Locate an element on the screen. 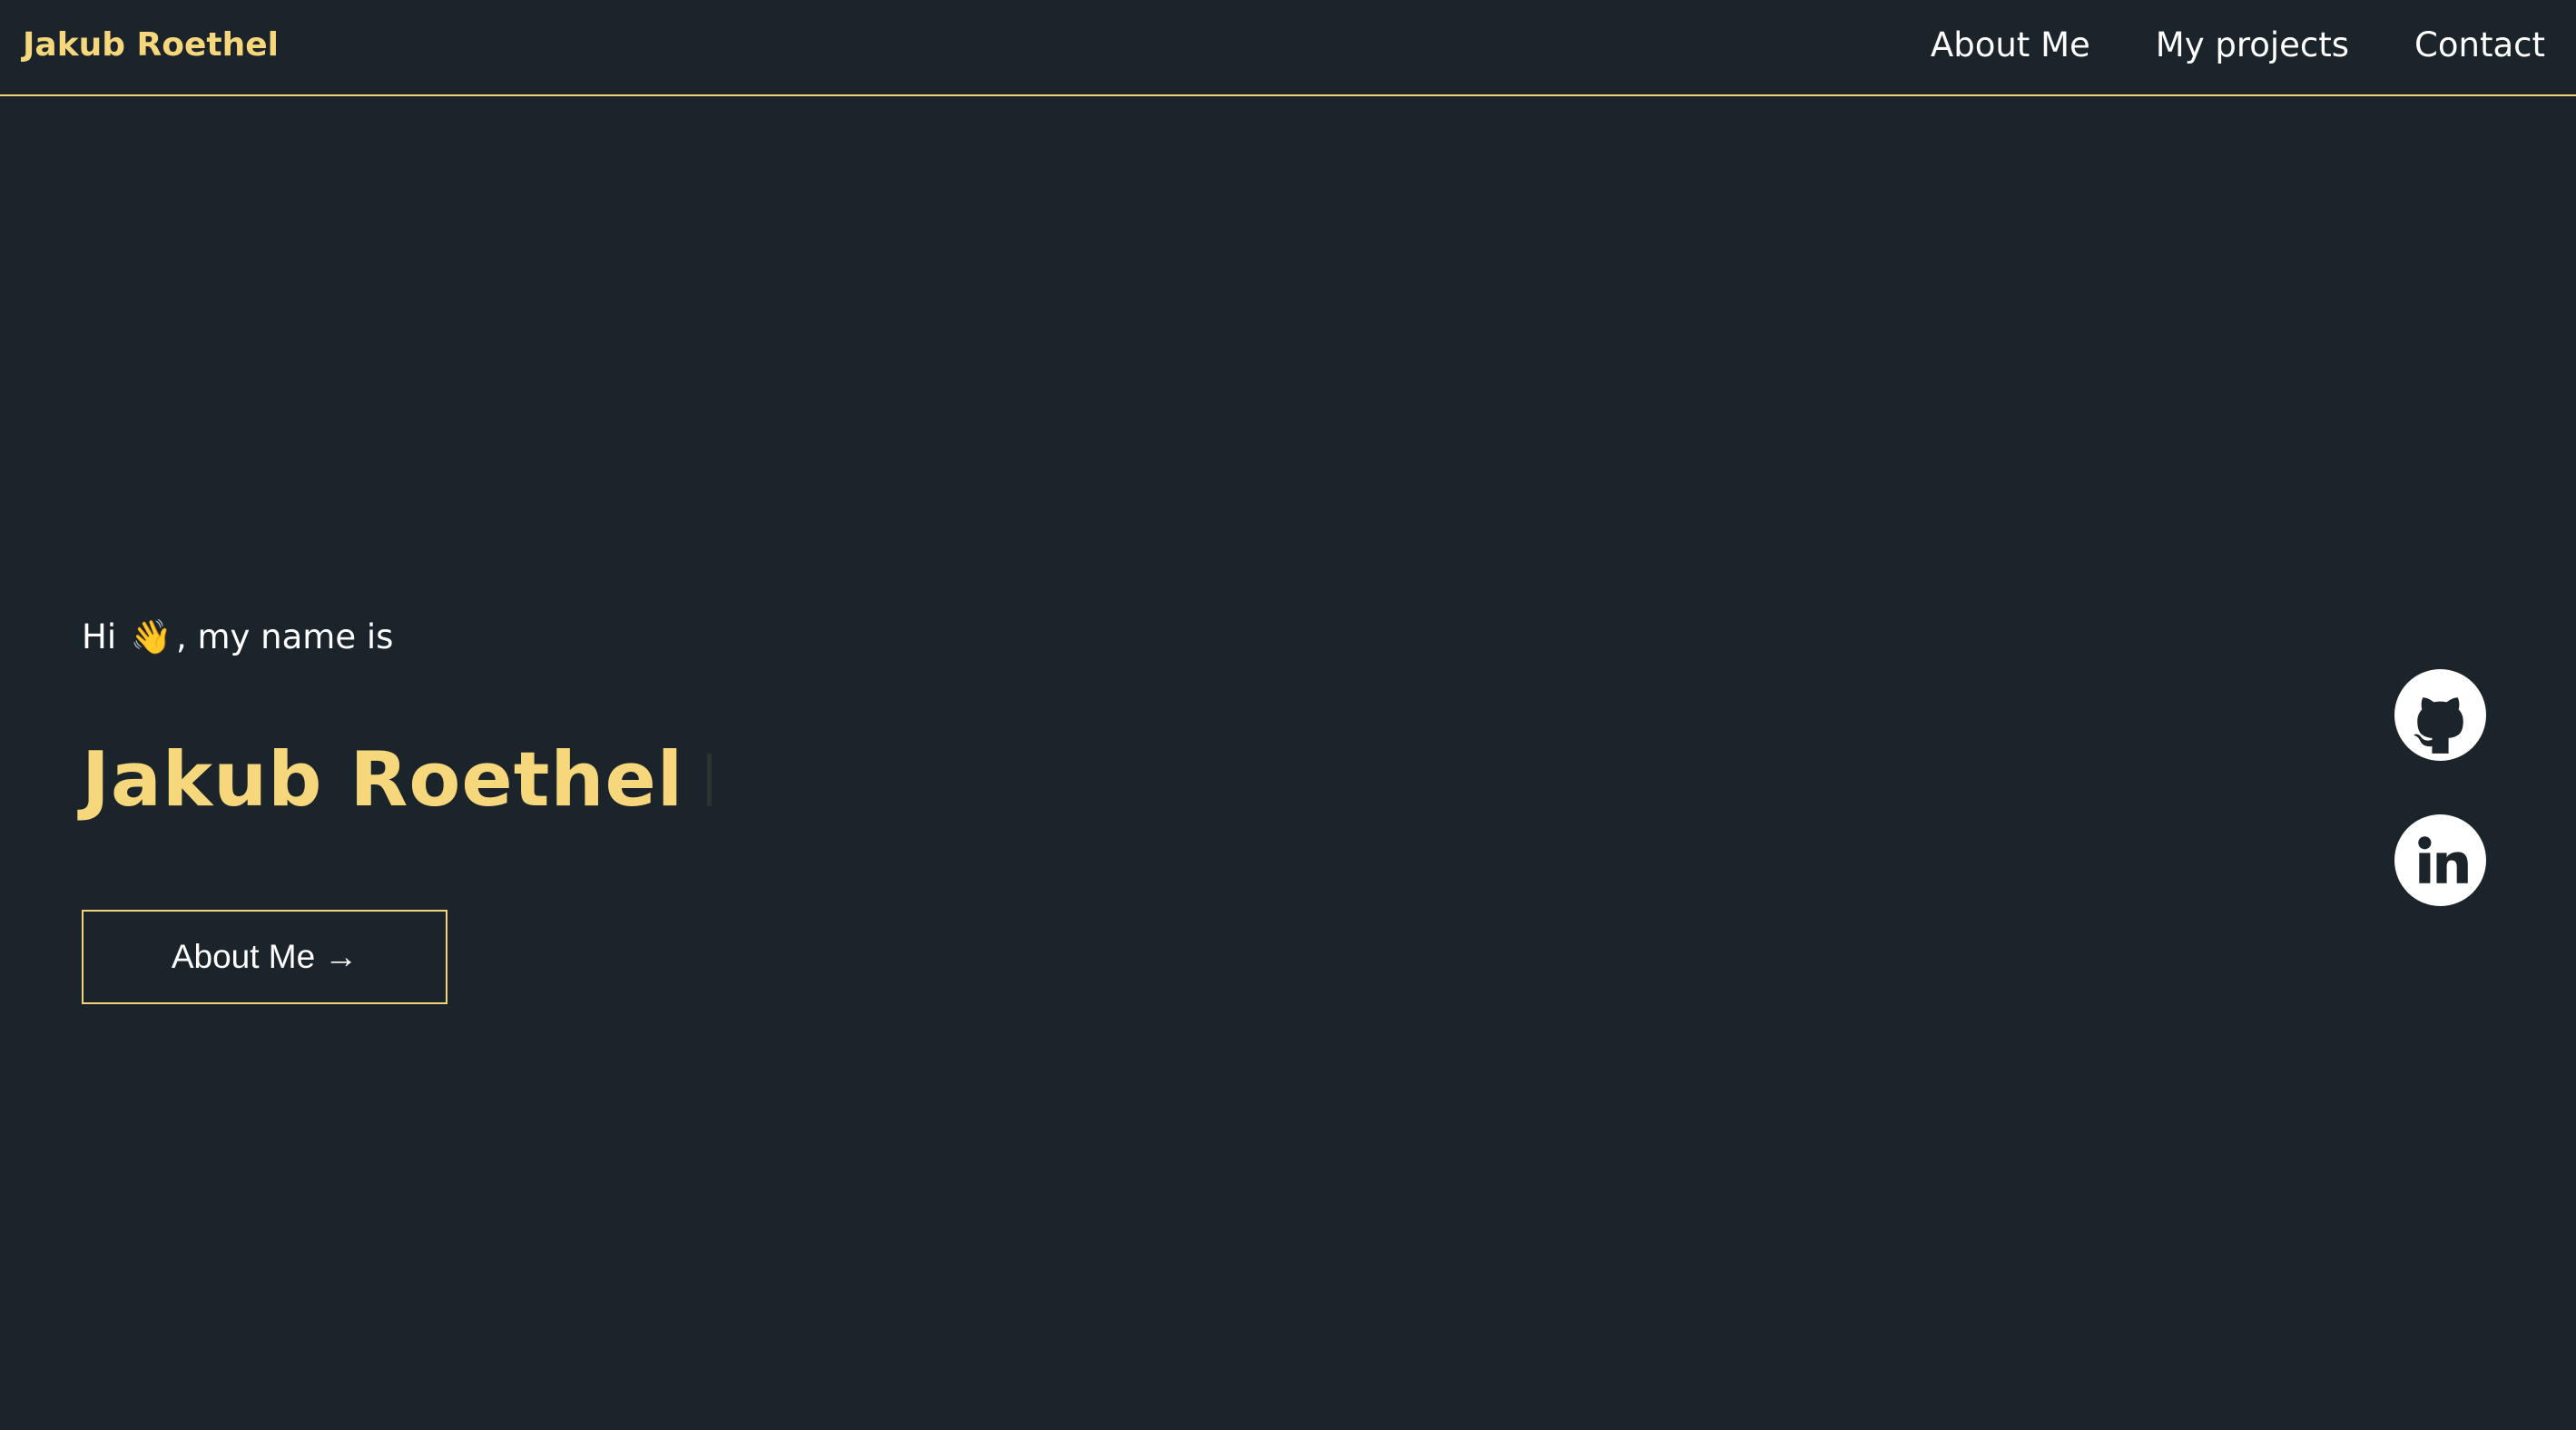 Image resolution: width=2576 pixels, height=1430 pixels. github-link is located at coordinates (2440, 715).